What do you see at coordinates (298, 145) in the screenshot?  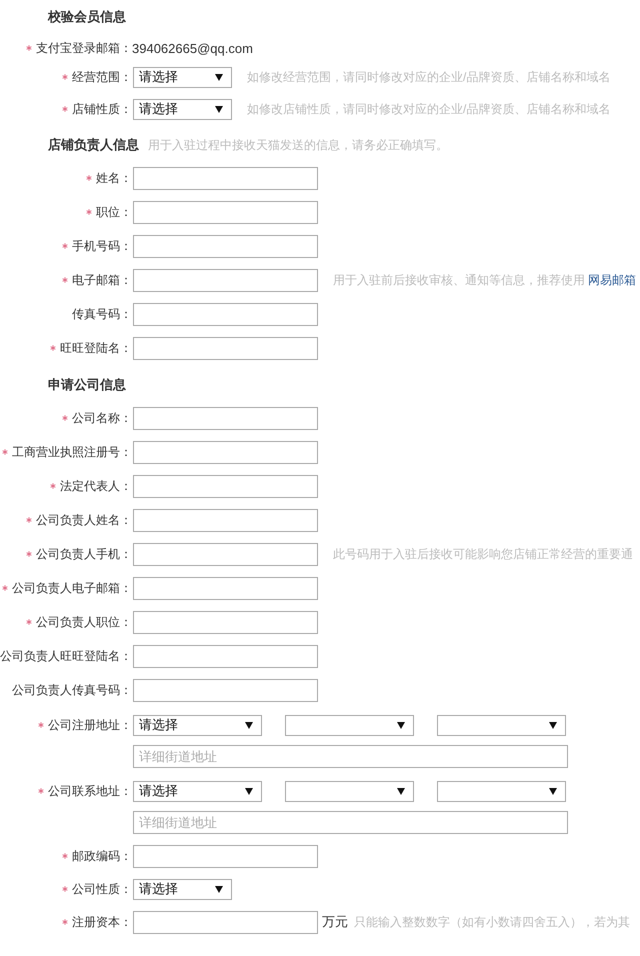 I see `section-note: 用于入驻过程中接收天猫发送的信息，请务必正确填写。` at bounding box center [298, 145].